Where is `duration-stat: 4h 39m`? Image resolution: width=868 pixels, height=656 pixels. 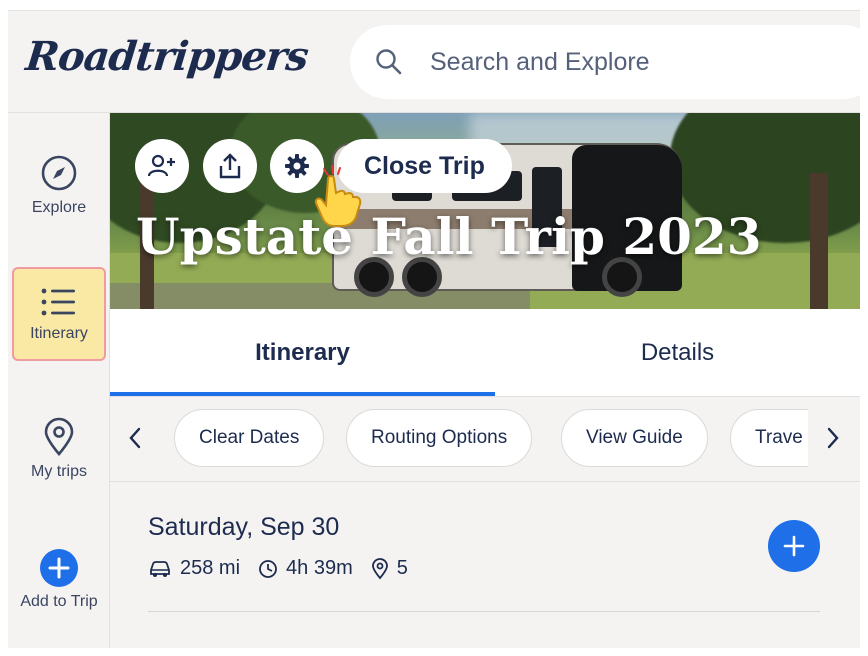 duration-stat: 4h 39m is located at coordinates (305, 568).